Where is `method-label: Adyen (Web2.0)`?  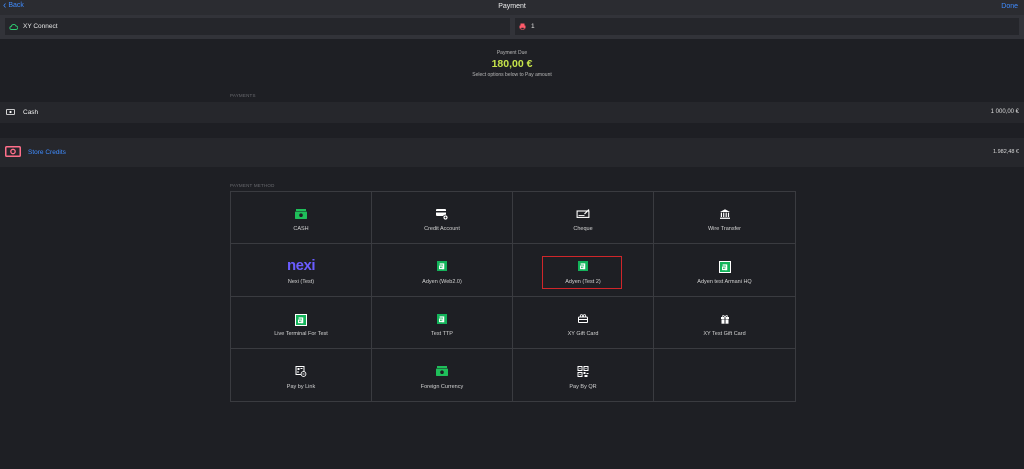
method-label: Adyen (Web2.0) is located at coordinates (442, 281).